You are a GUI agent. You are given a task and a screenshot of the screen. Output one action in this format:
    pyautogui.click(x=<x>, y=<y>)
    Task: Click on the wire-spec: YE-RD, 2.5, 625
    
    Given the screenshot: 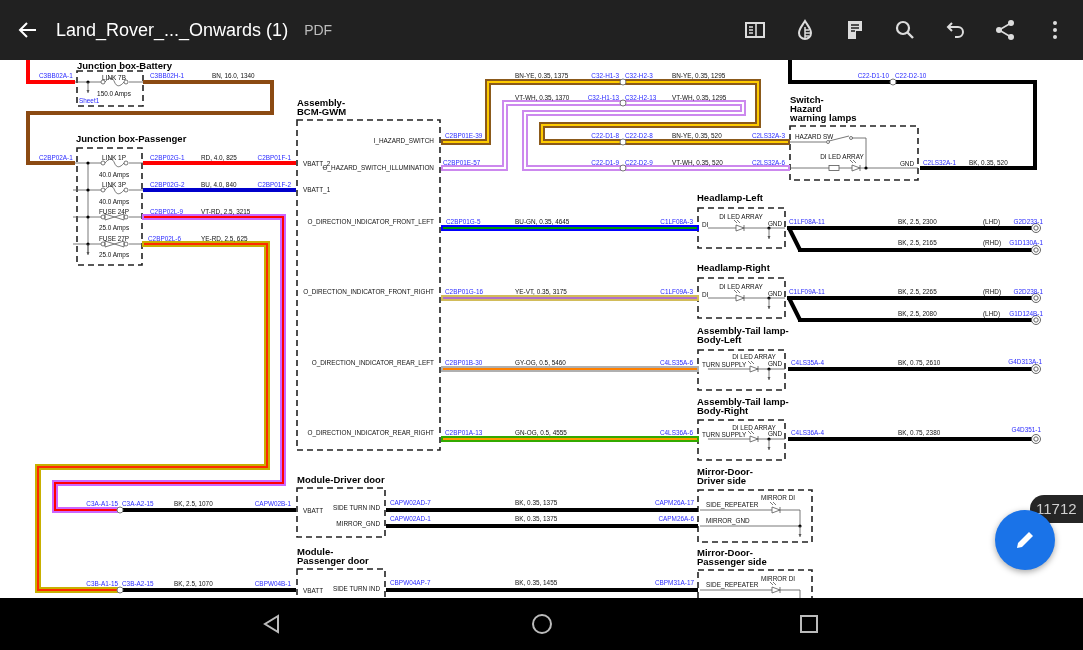 What is the action you would take?
    pyautogui.click(x=224, y=237)
    